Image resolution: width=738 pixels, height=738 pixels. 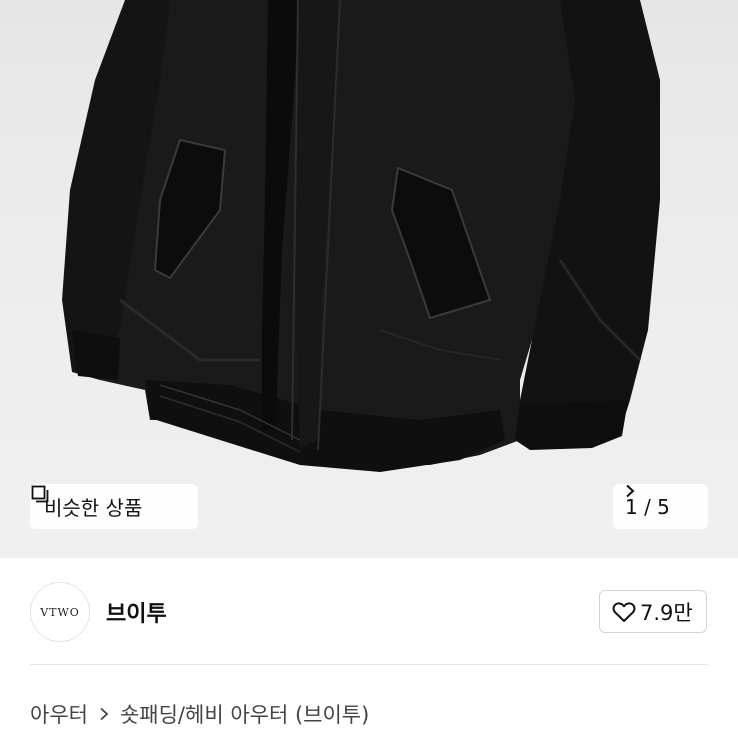 I want to click on brand-logo: VTWO, so click(x=60, y=612).